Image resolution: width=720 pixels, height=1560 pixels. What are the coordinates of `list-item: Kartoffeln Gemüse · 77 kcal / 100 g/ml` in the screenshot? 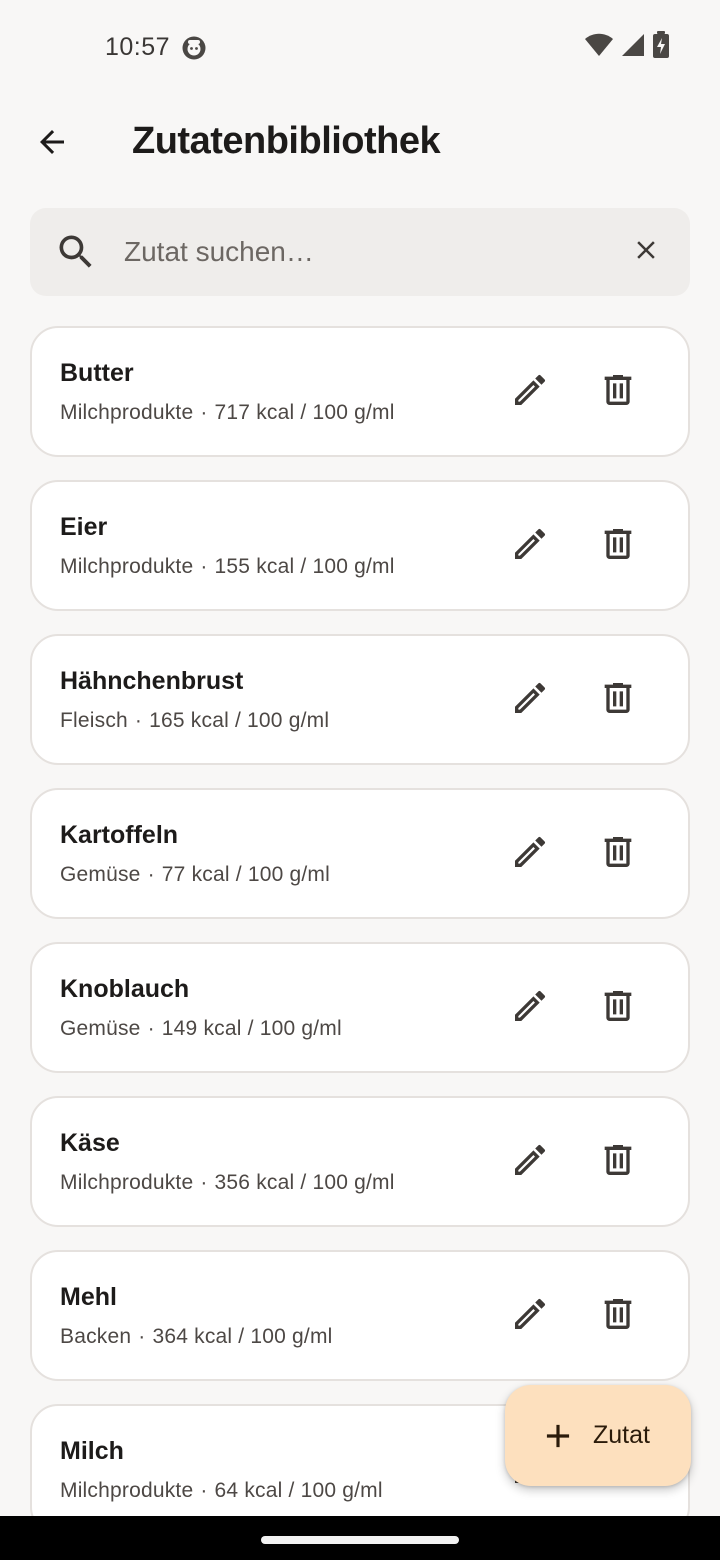 It's located at (360, 853).